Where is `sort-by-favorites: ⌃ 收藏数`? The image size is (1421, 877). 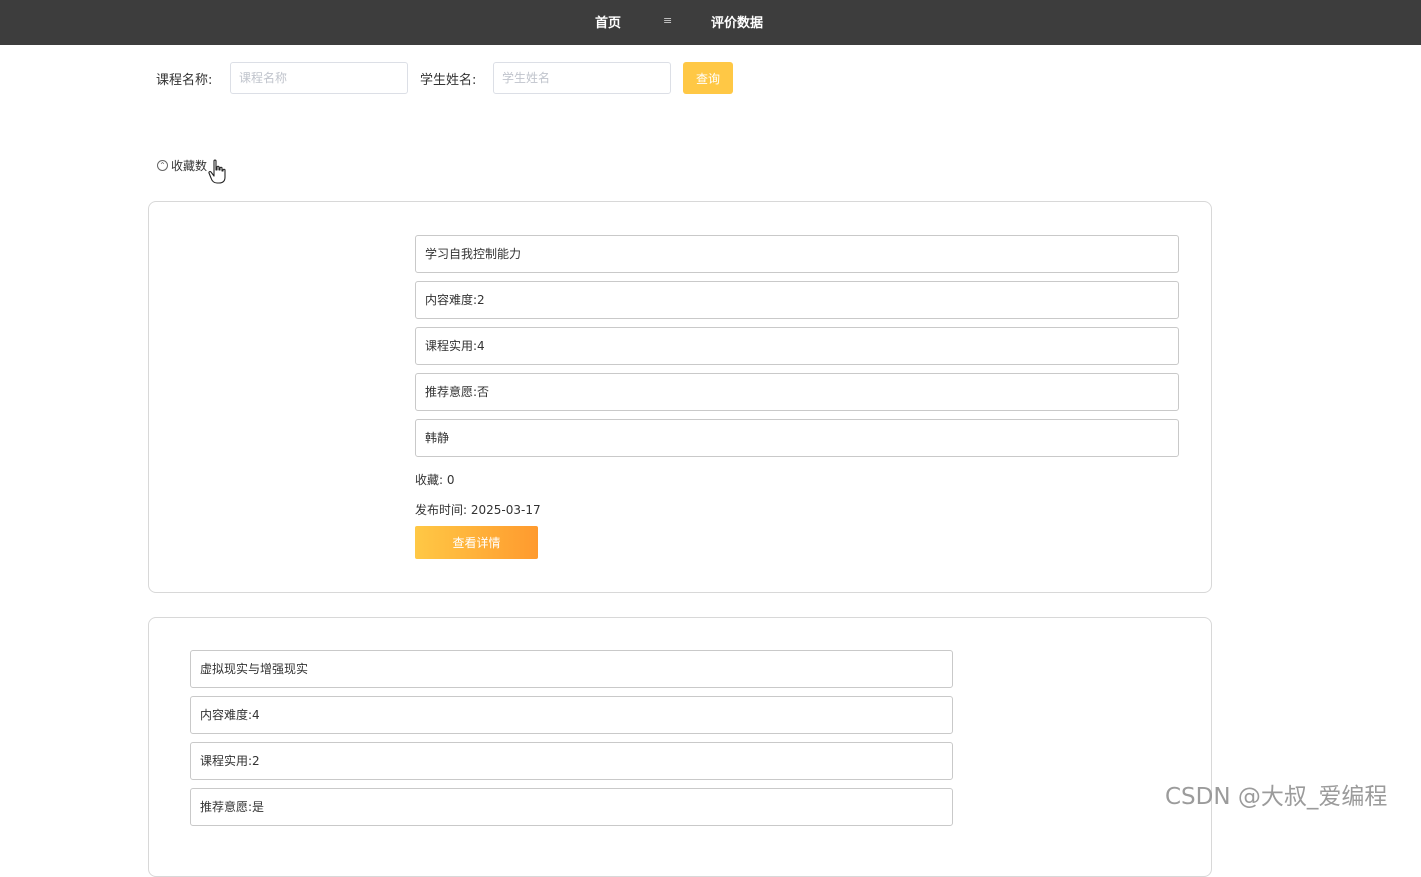 sort-by-favorites: ⌃ 收藏数 is located at coordinates (182, 165).